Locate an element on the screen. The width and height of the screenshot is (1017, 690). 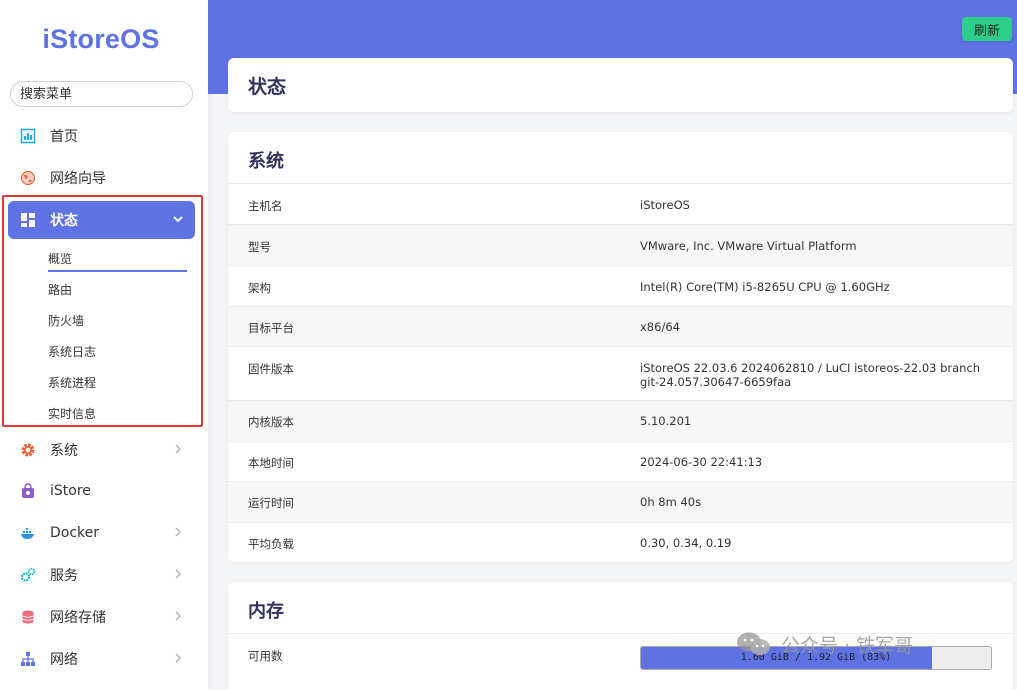
submenu-processes: 系统进程 is located at coordinates (72, 382).